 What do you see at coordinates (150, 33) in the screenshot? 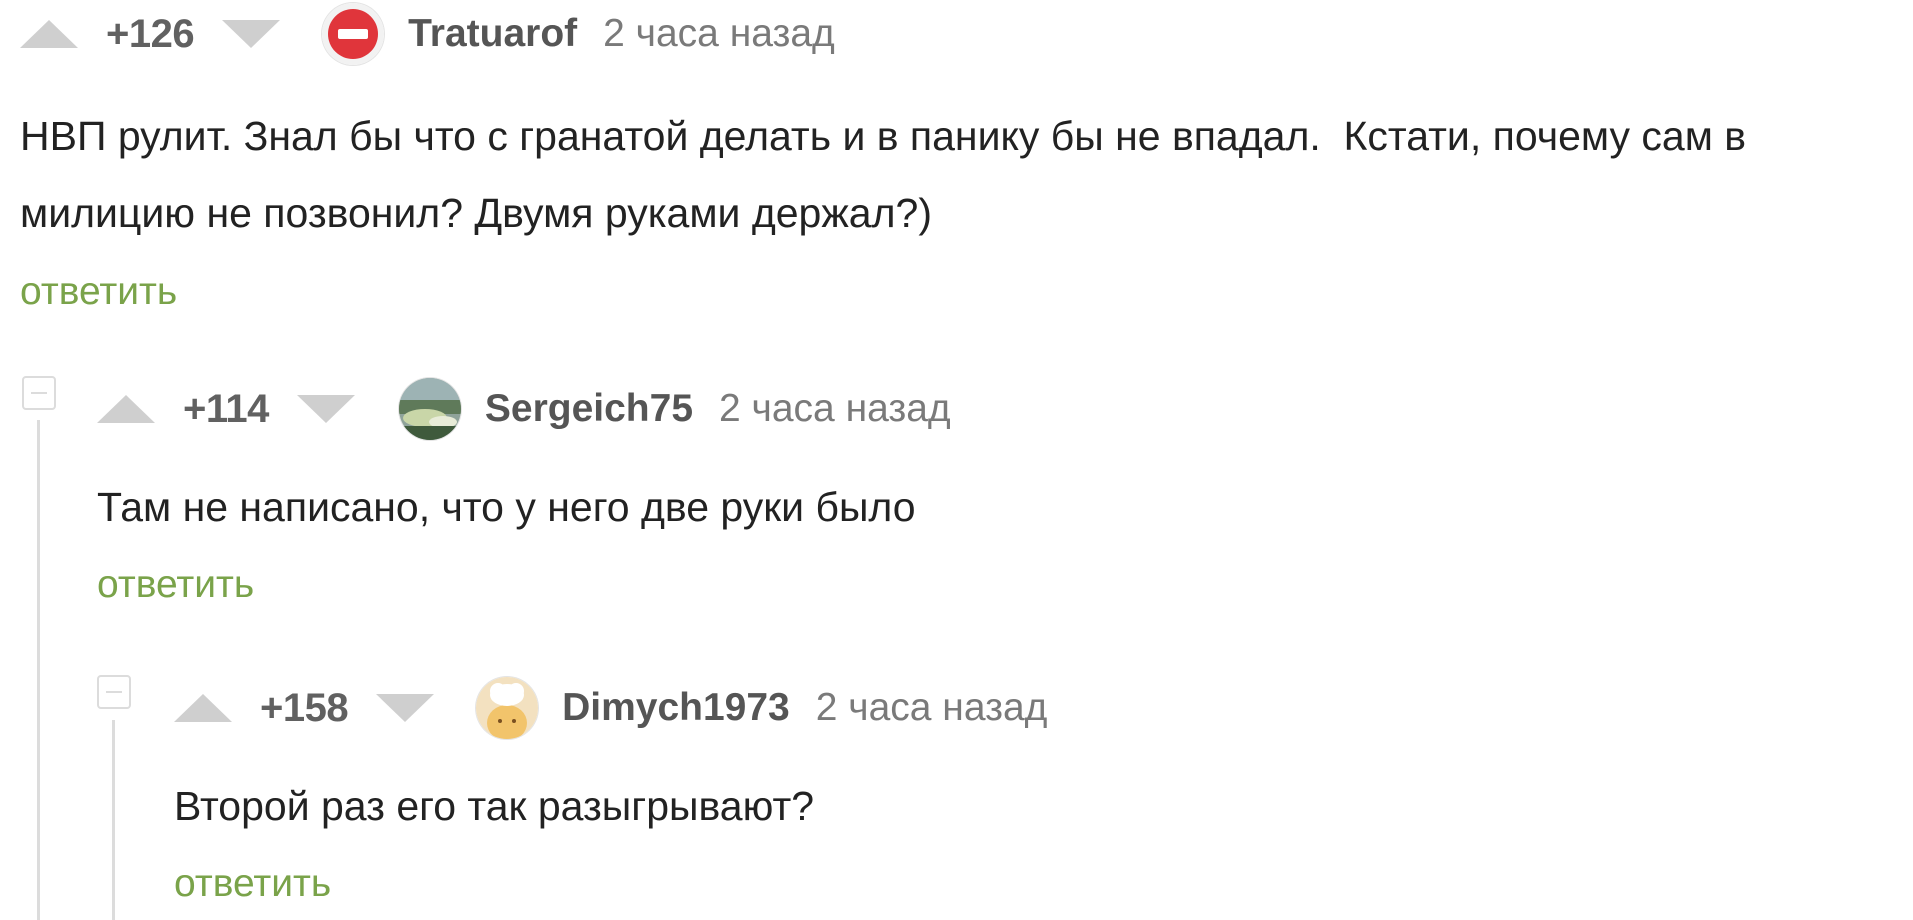
I see `comment-rating: +126` at bounding box center [150, 33].